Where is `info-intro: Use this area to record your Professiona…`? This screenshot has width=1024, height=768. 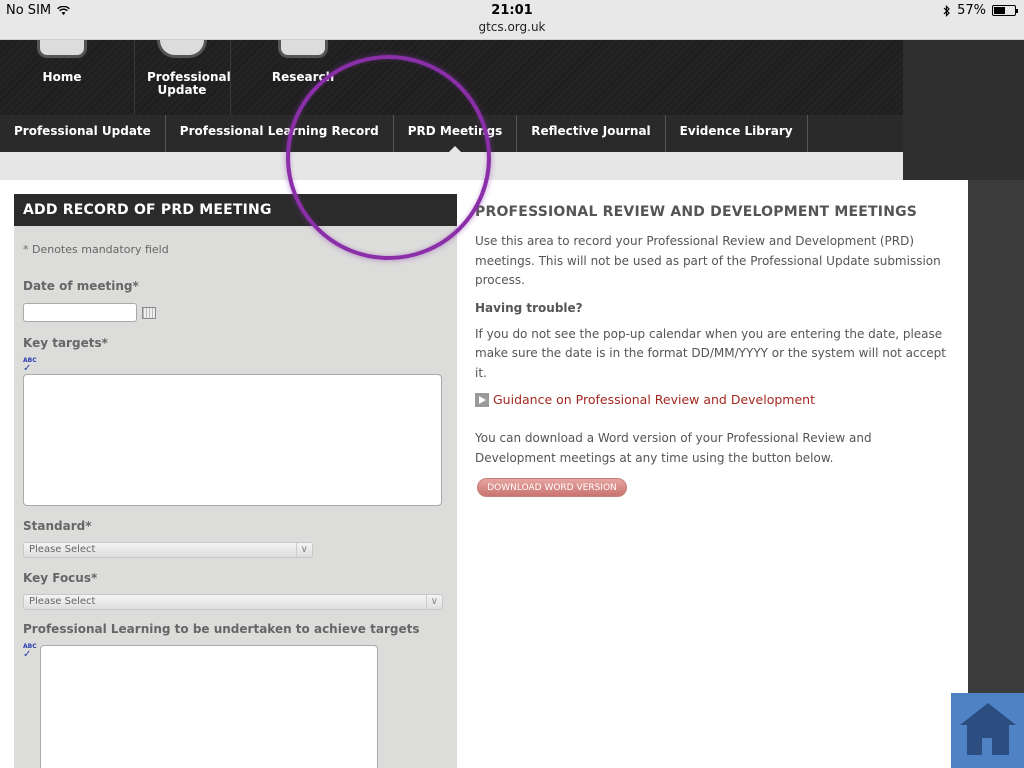 info-intro: Use this area to record your Professiona… is located at coordinates (708, 260).